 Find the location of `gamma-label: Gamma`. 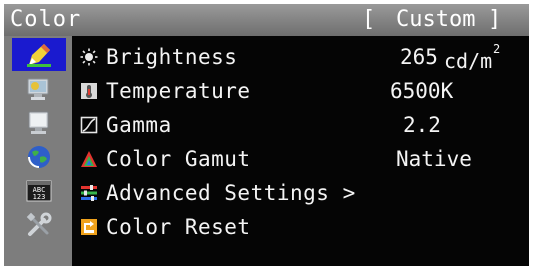

gamma-label: Gamma is located at coordinates (139, 125).